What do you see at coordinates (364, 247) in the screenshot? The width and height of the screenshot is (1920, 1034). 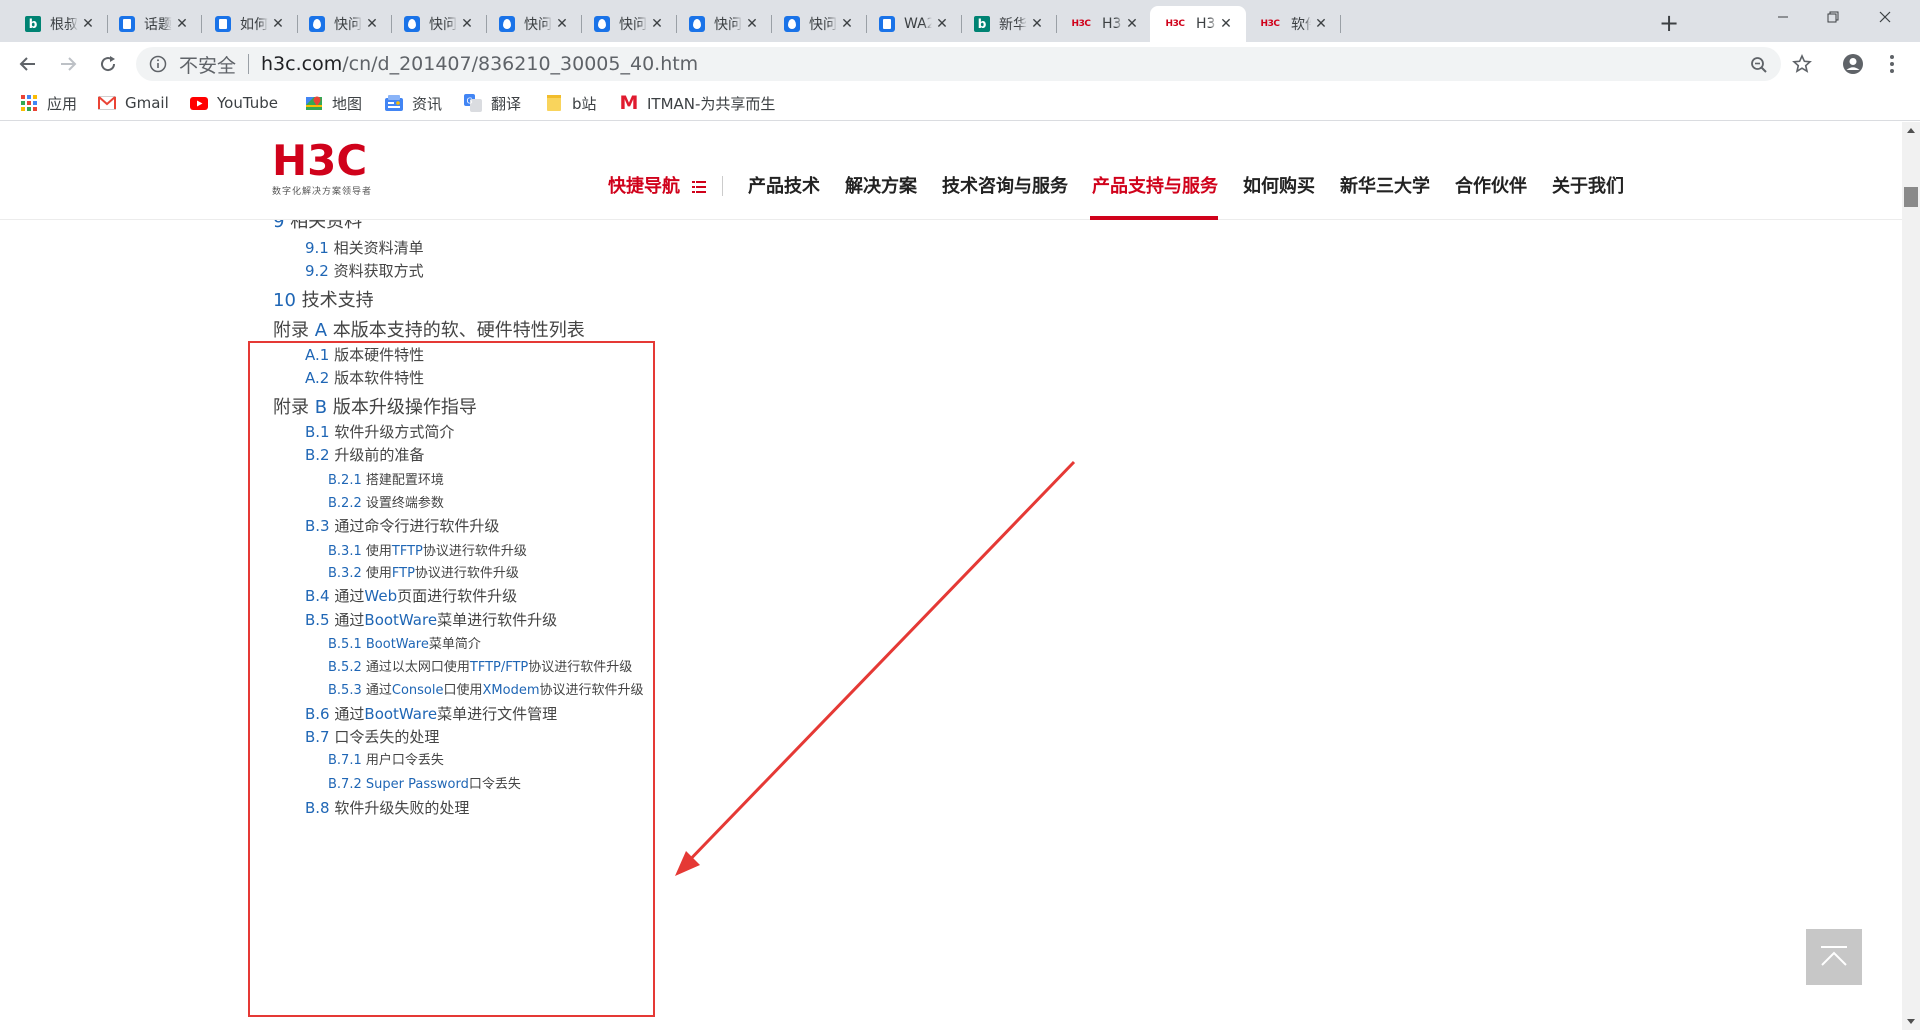 I see `toc-item: 9.1 相关资料清单` at bounding box center [364, 247].